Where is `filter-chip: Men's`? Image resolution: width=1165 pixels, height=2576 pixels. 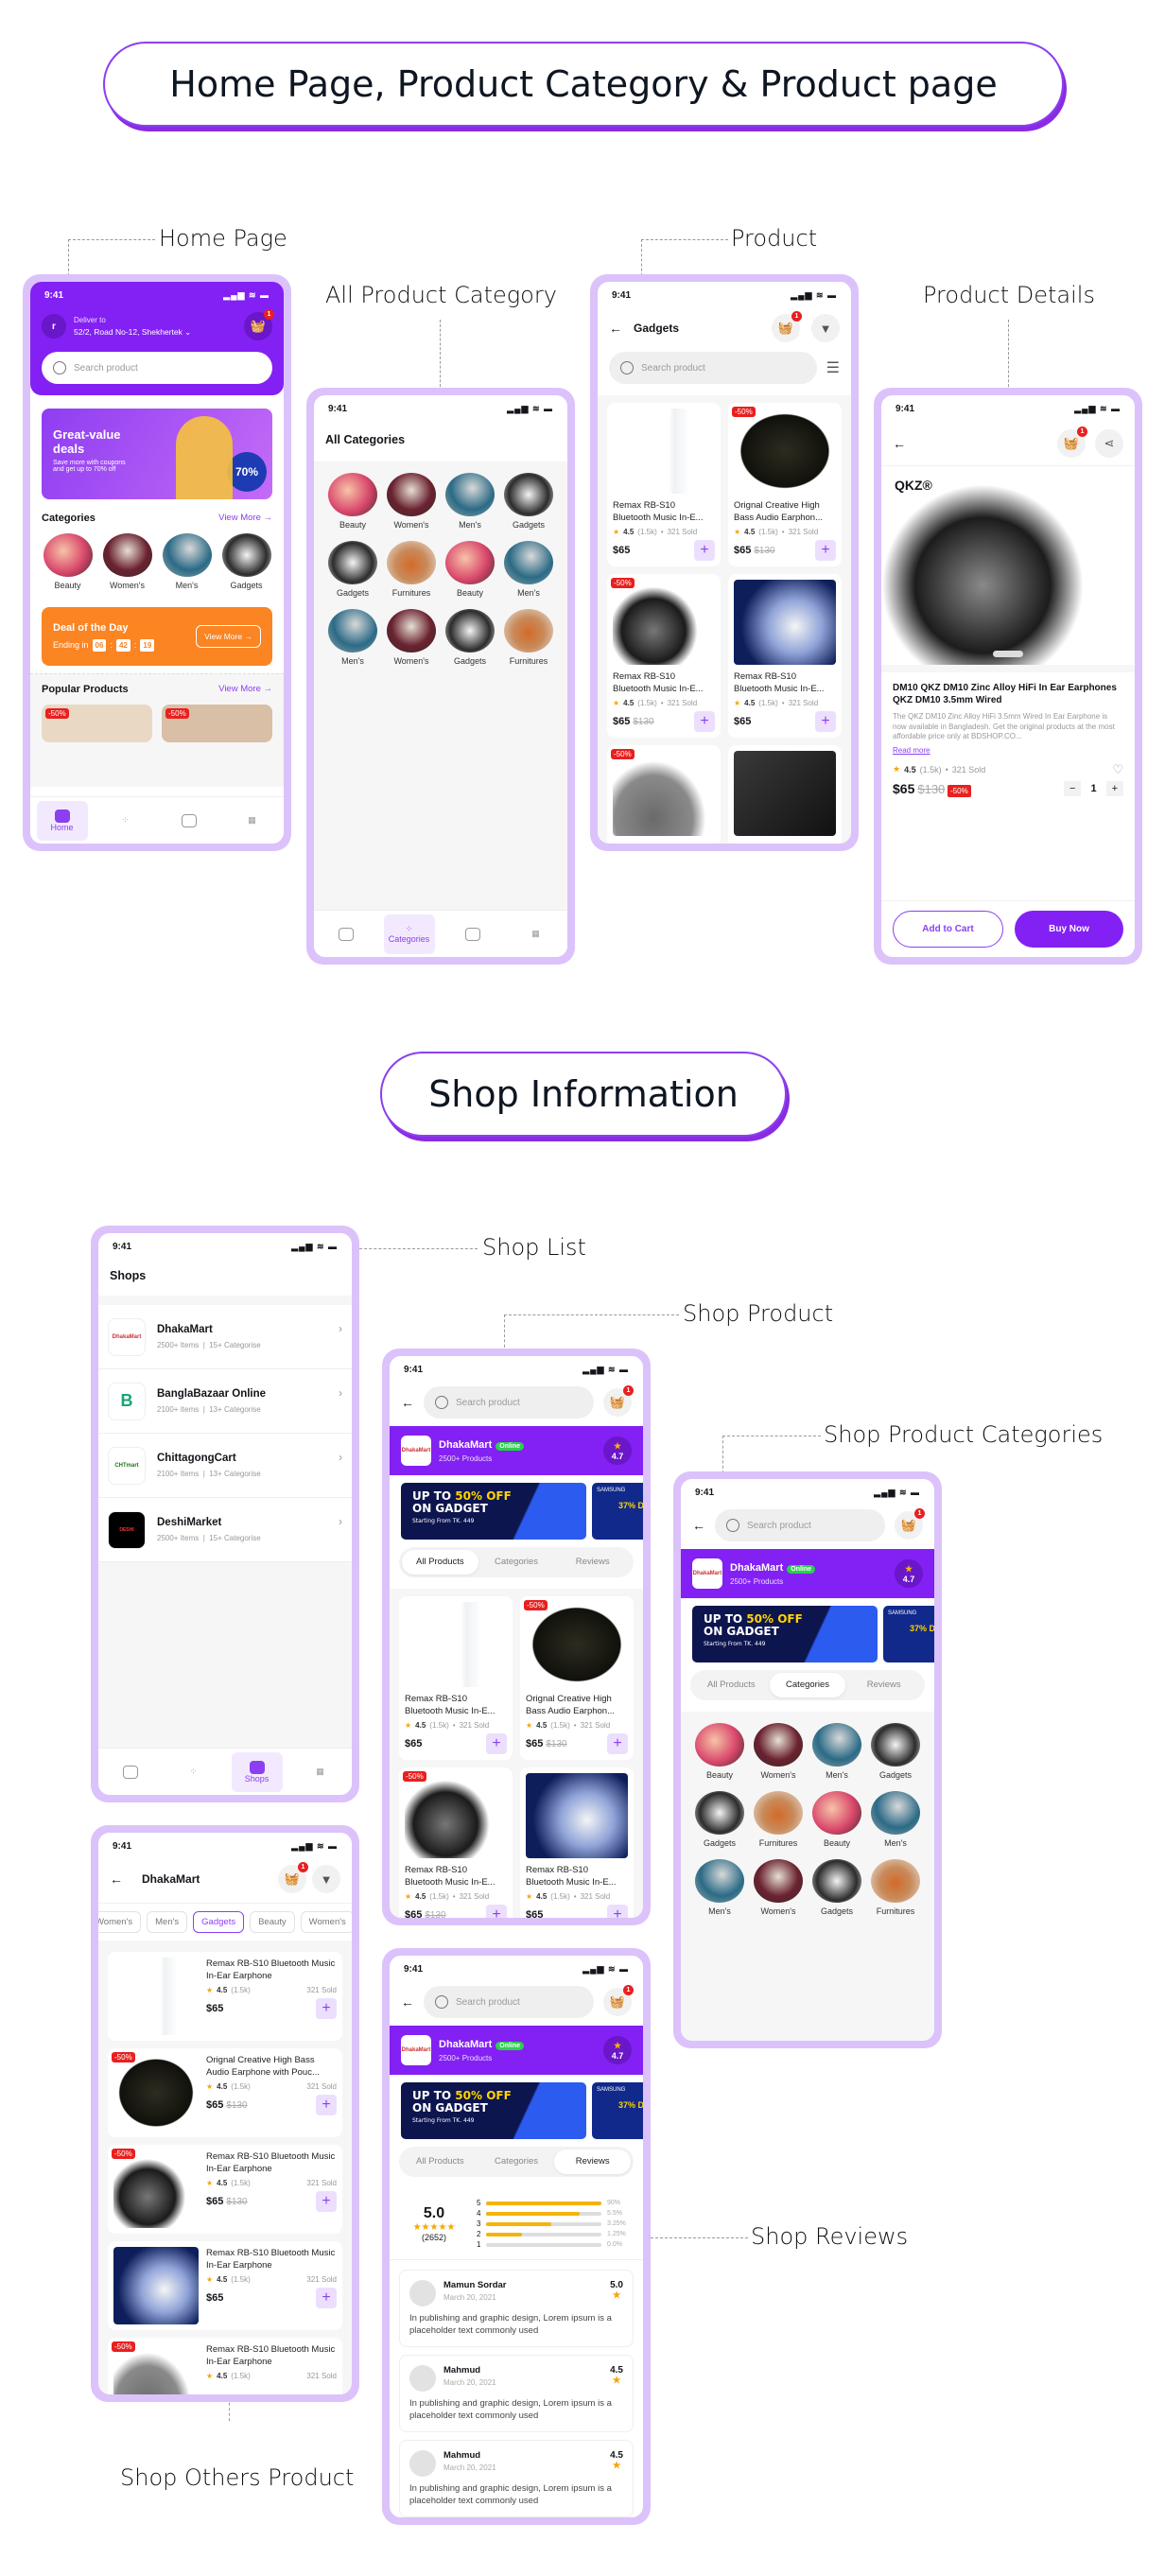 filter-chip: Men's is located at coordinates (167, 1922).